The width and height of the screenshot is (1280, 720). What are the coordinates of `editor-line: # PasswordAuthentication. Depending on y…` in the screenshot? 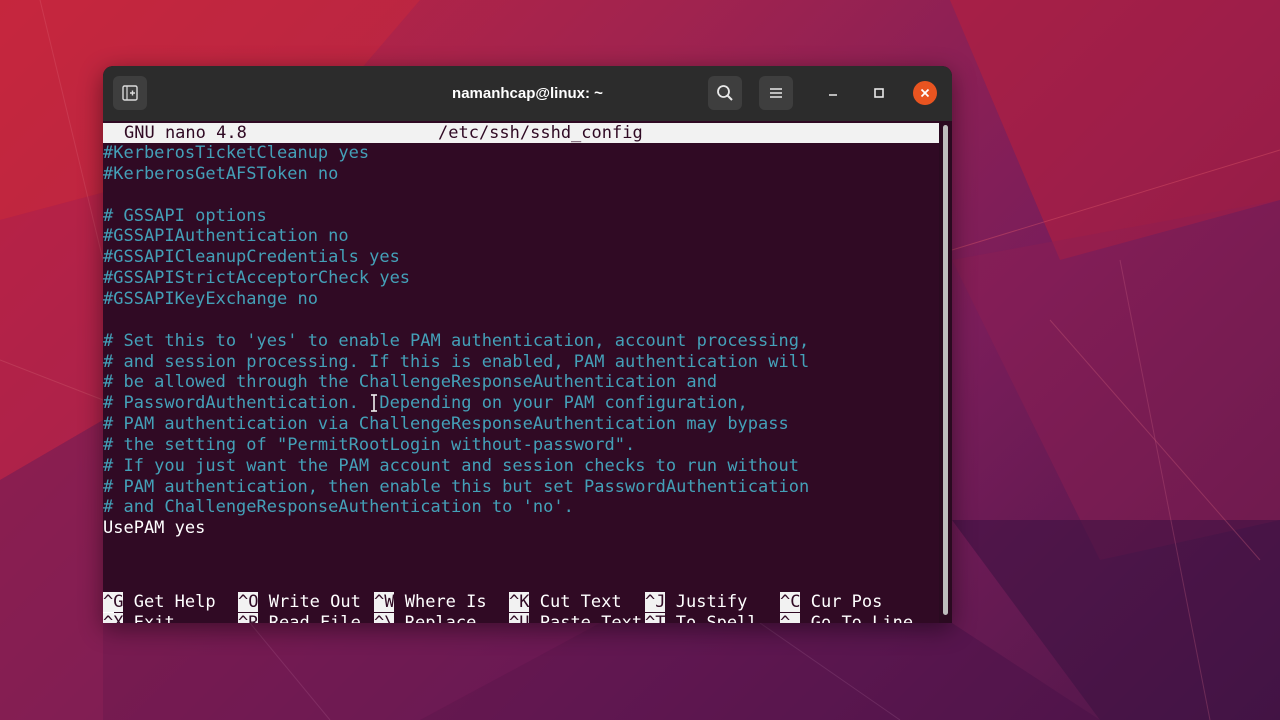 It's located at (425, 403).